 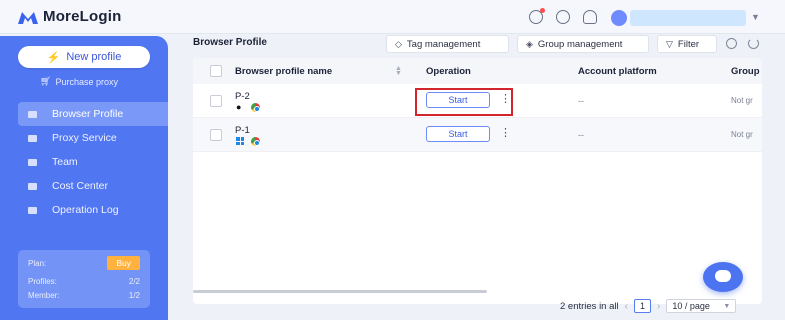 I want to click on app-logo: MoreLogin, so click(x=69, y=16).